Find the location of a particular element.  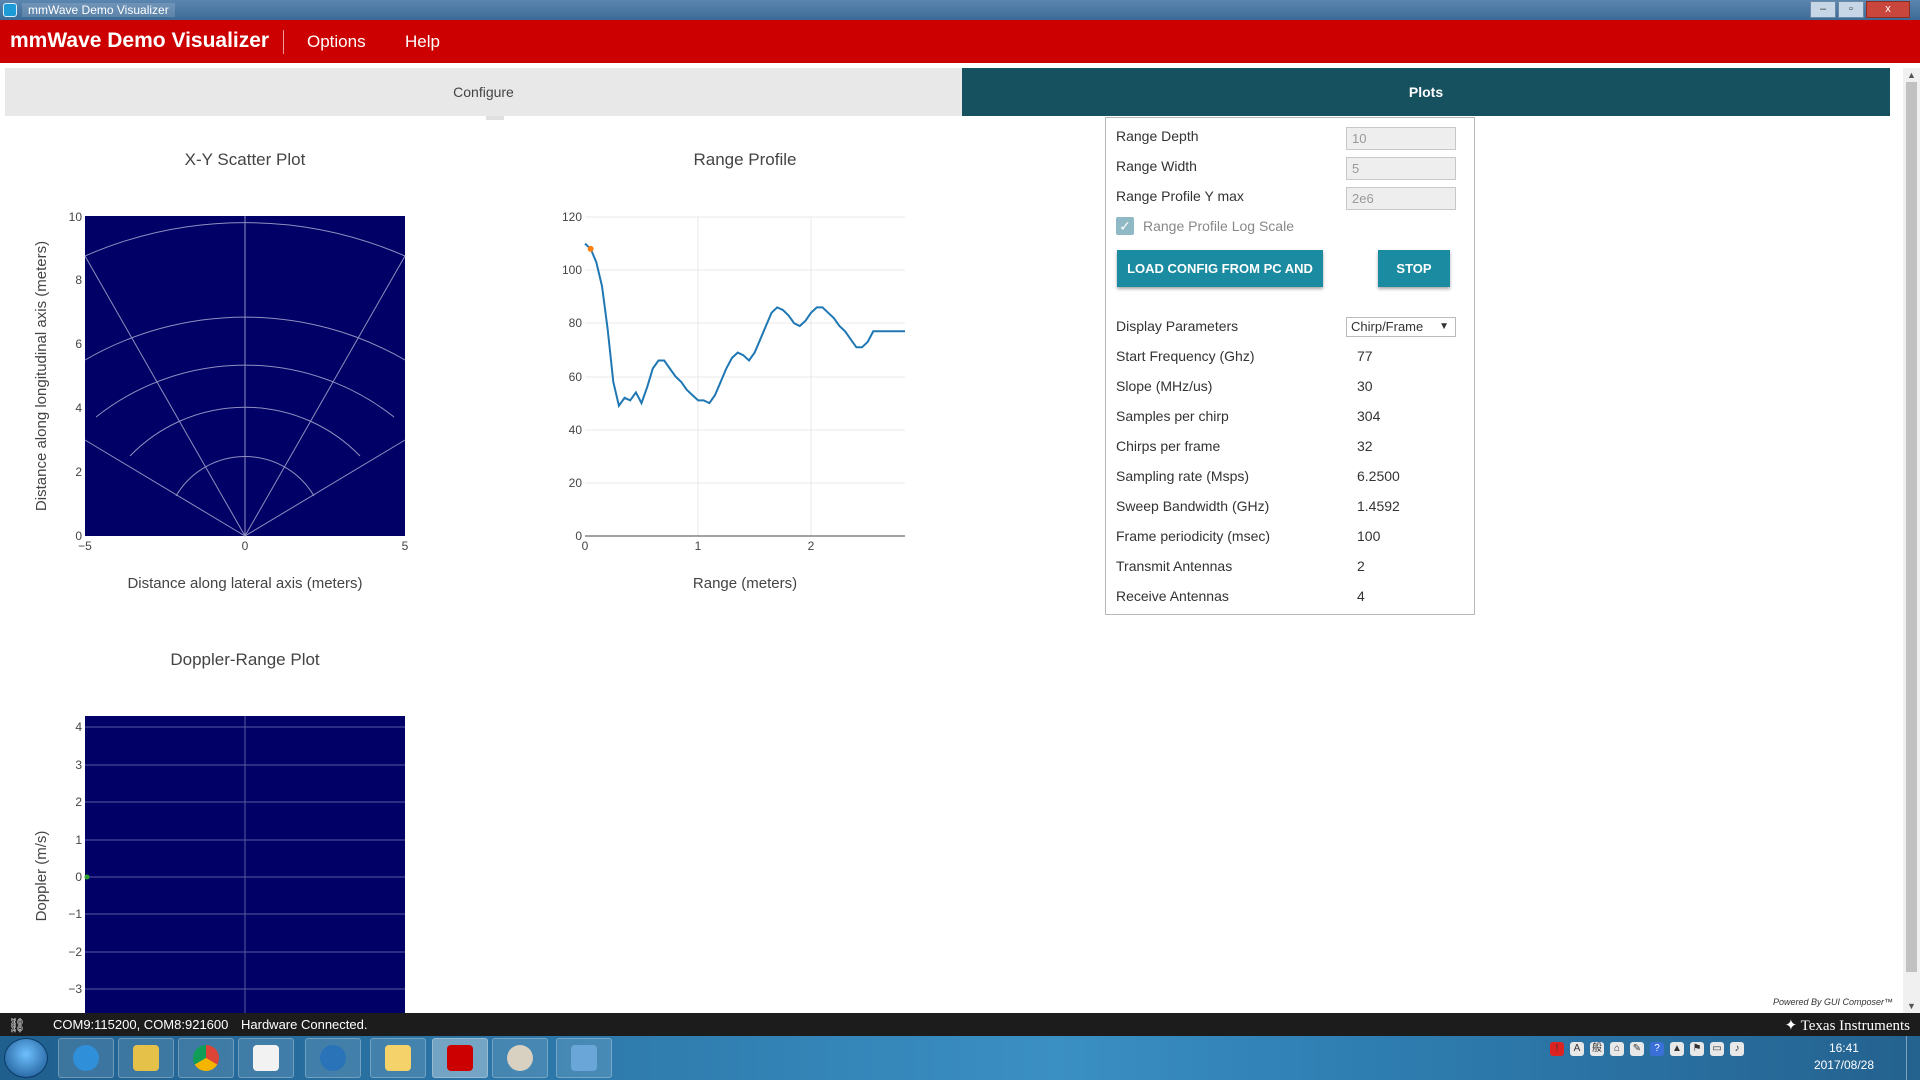

tray-icon: ▭ is located at coordinates (1717, 1049).